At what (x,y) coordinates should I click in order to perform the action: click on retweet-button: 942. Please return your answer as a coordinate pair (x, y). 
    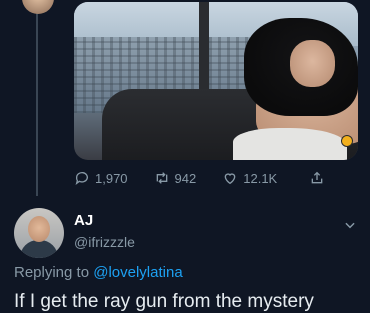
    Looking at the image, I should click on (175, 178).